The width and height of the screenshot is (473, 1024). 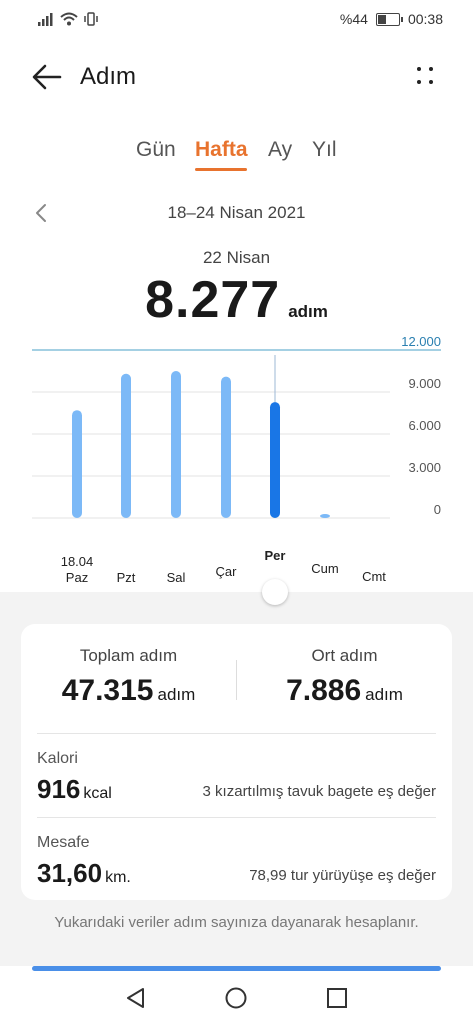 I want to click on nav-recents-icon, so click(x=337, y=998).